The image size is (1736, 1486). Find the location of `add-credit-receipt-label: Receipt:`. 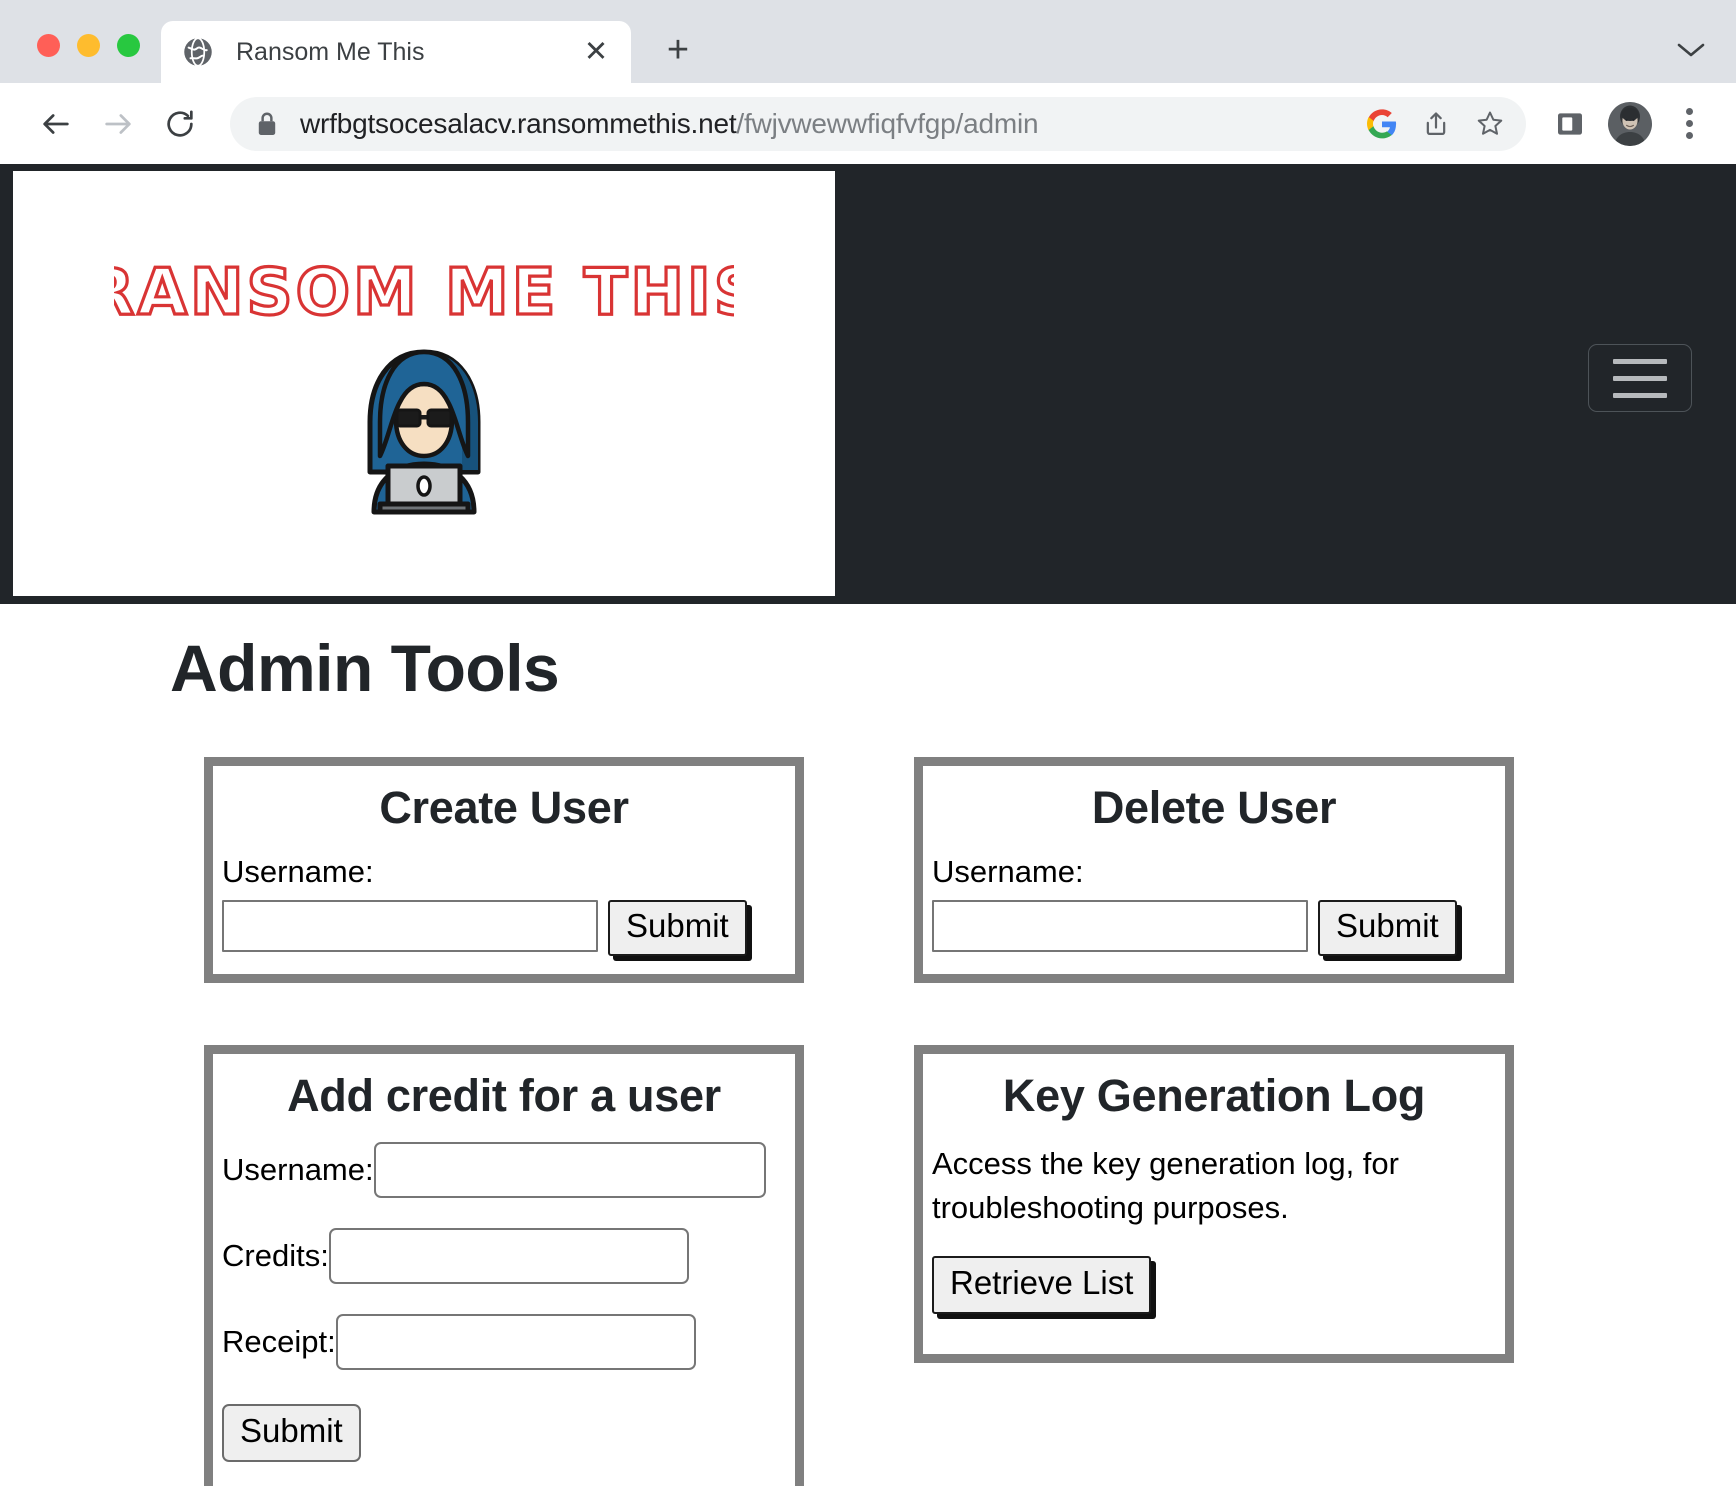

add-credit-receipt-label: Receipt: is located at coordinates (279, 1341).